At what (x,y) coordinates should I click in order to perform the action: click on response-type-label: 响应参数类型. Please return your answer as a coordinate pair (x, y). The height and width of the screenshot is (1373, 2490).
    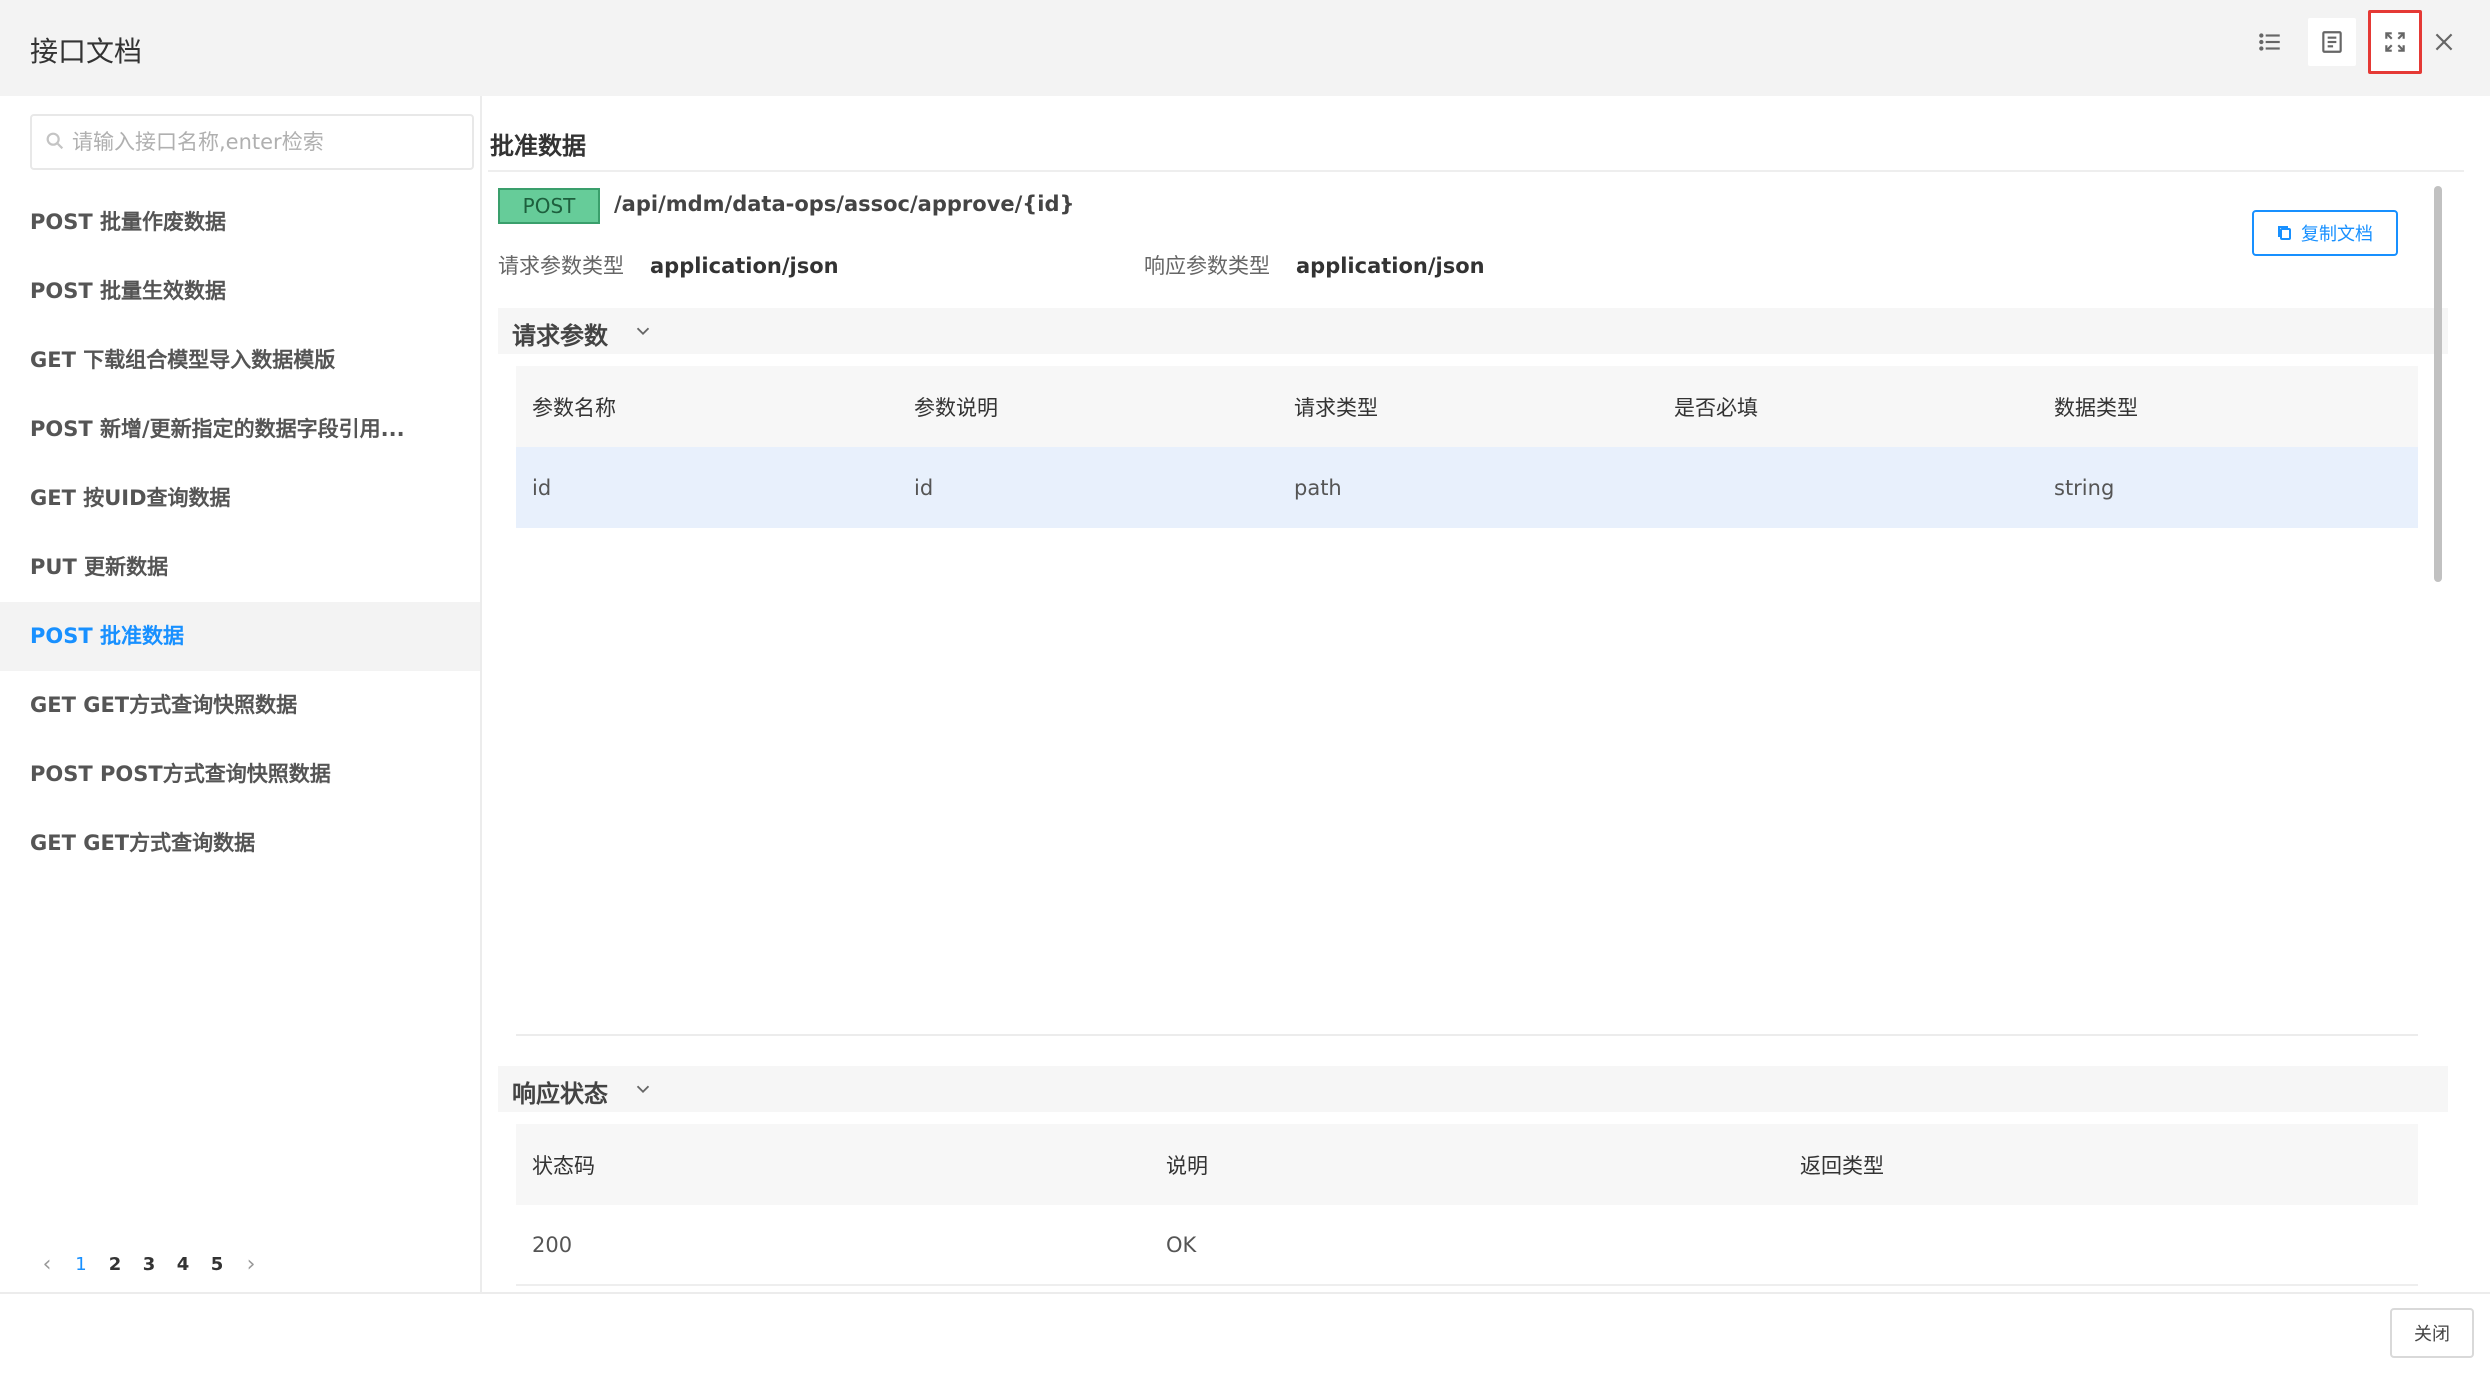
    Looking at the image, I should click on (1207, 266).